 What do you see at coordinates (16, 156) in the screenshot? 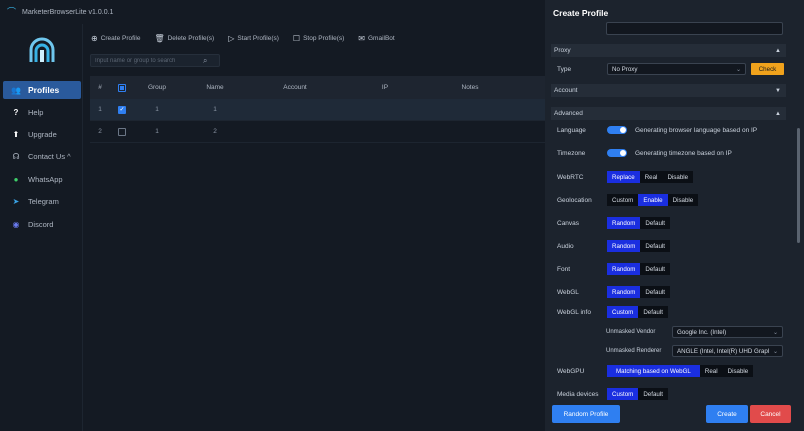
I see `headset-icon: ☊` at bounding box center [16, 156].